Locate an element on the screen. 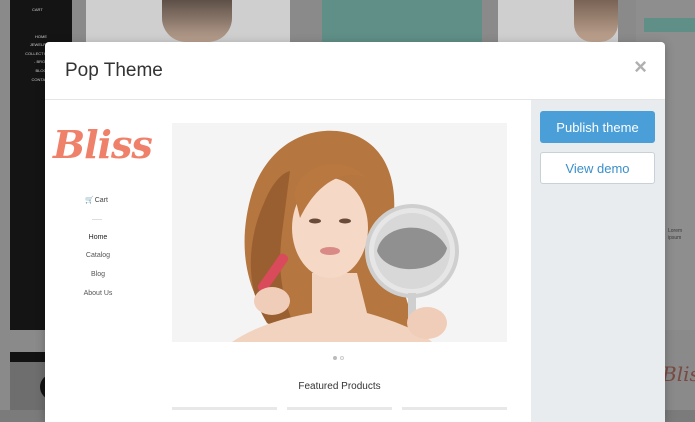 This screenshot has height=422, width=695. preview-cart-link: 🛒Cart is located at coordinates (96, 200).